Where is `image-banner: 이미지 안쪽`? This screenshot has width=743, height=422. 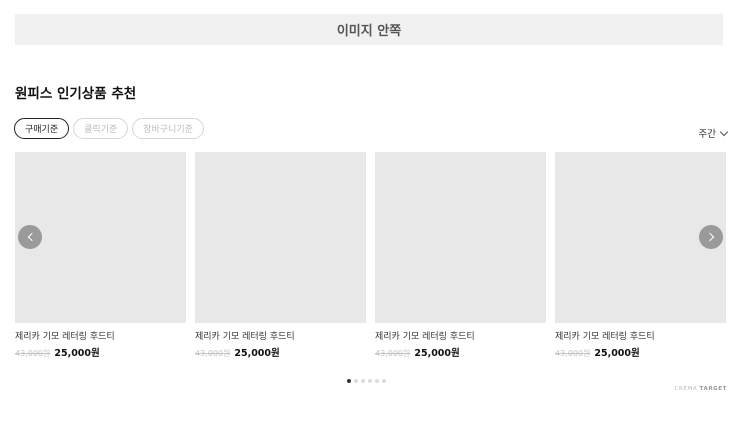 image-banner: 이미지 안쪽 is located at coordinates (369, 29).